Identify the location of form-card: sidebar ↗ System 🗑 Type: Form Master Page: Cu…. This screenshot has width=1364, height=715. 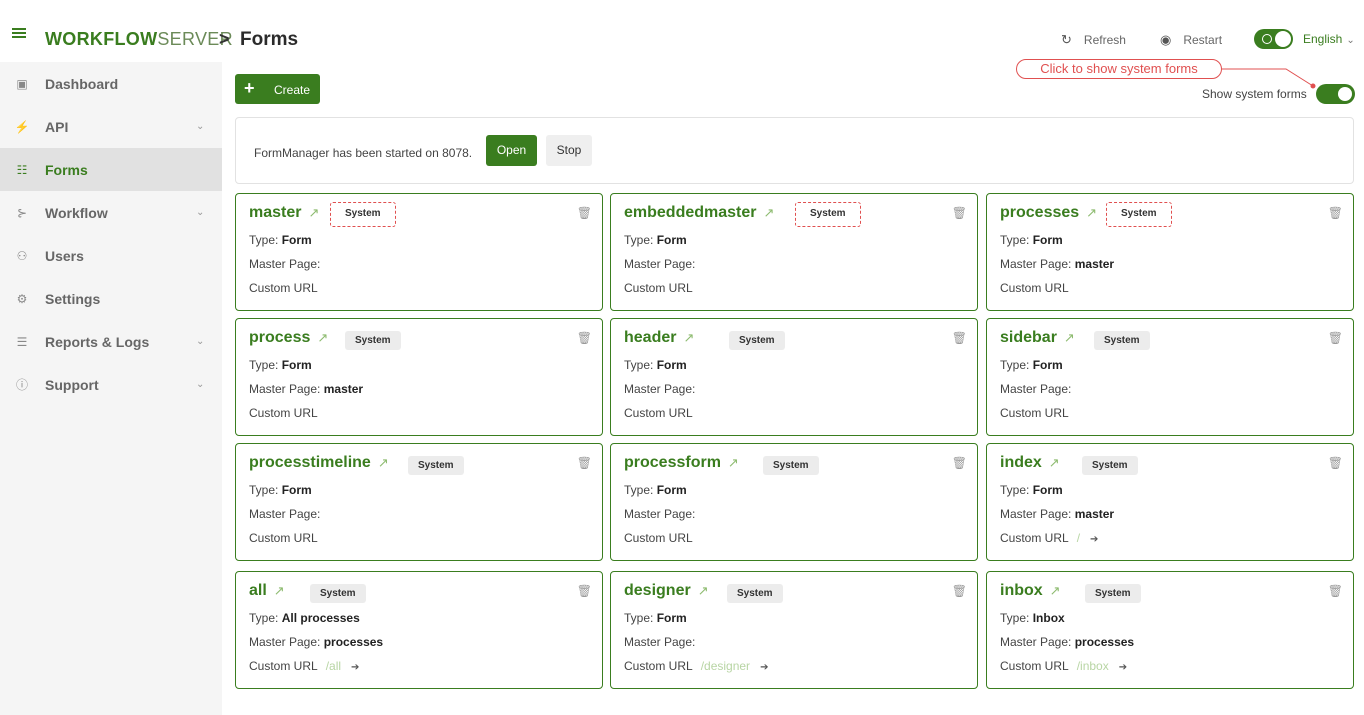
(1170, 377).